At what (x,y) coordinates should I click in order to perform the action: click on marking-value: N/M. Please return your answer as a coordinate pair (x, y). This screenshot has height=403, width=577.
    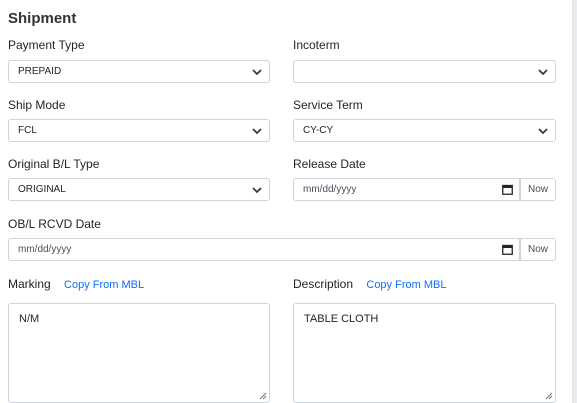
    Looking at the image, I should click on (29, 319).